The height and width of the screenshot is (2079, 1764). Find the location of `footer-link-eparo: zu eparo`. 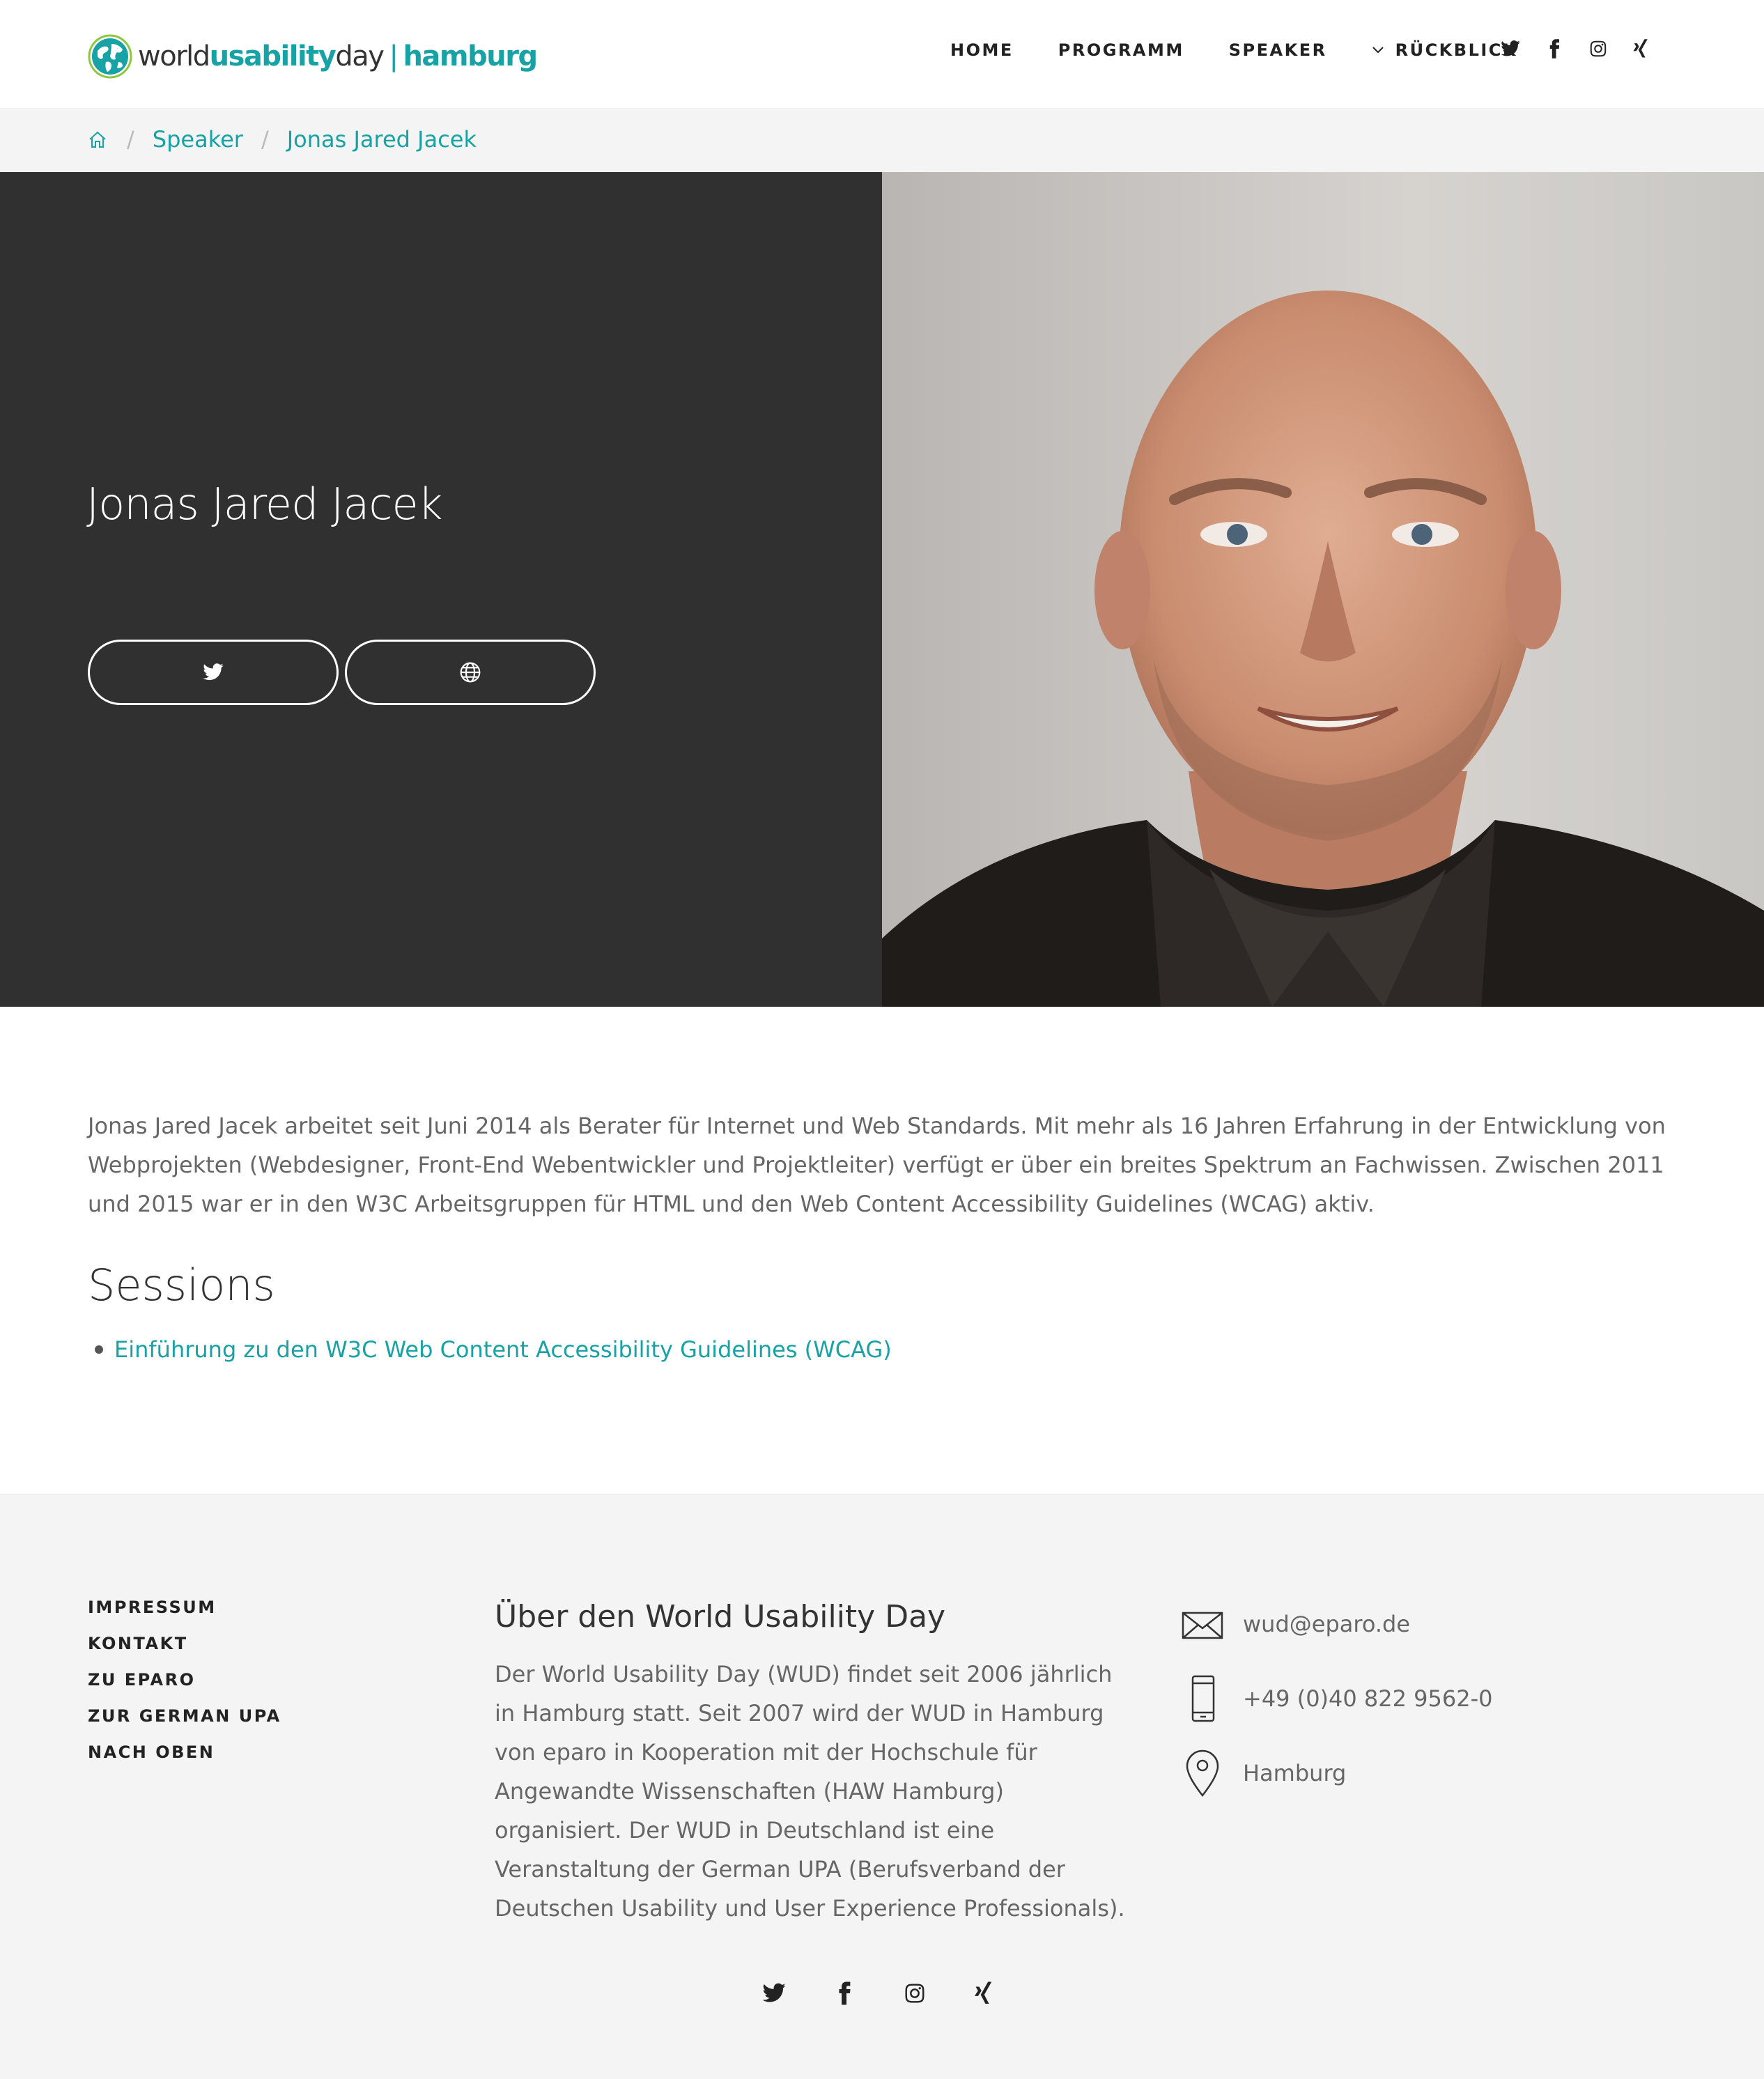

footer-link-eparo: zu eparo is located at coordinates (184, 1680).